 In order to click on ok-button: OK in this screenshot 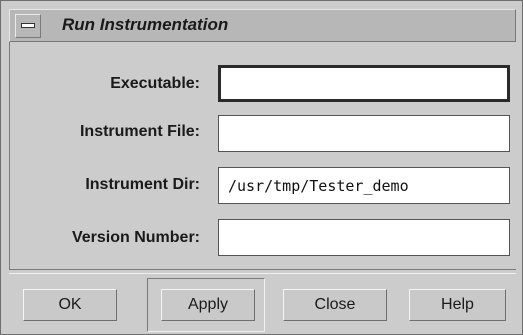, I will do `click(70, 305)`.